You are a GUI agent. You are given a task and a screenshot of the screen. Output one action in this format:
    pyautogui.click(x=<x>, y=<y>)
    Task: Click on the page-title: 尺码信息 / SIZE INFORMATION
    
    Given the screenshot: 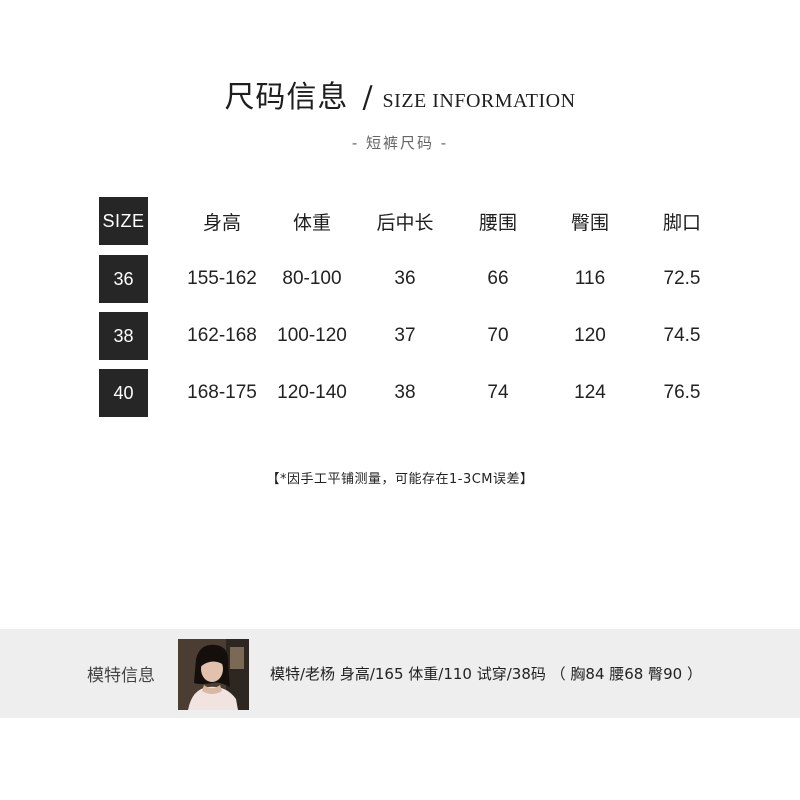 What is the action you would take?
    pyautogui.click(x=400, y=94)
    